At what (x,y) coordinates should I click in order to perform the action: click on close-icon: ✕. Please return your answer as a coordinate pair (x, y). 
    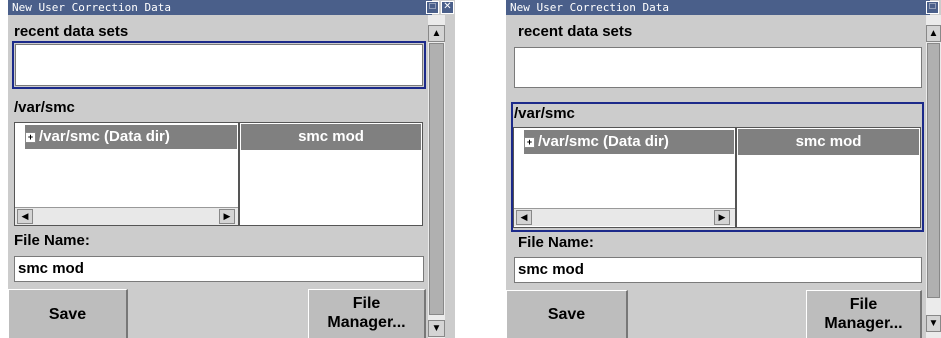
    Looking at the image, I should click on (447, 7).